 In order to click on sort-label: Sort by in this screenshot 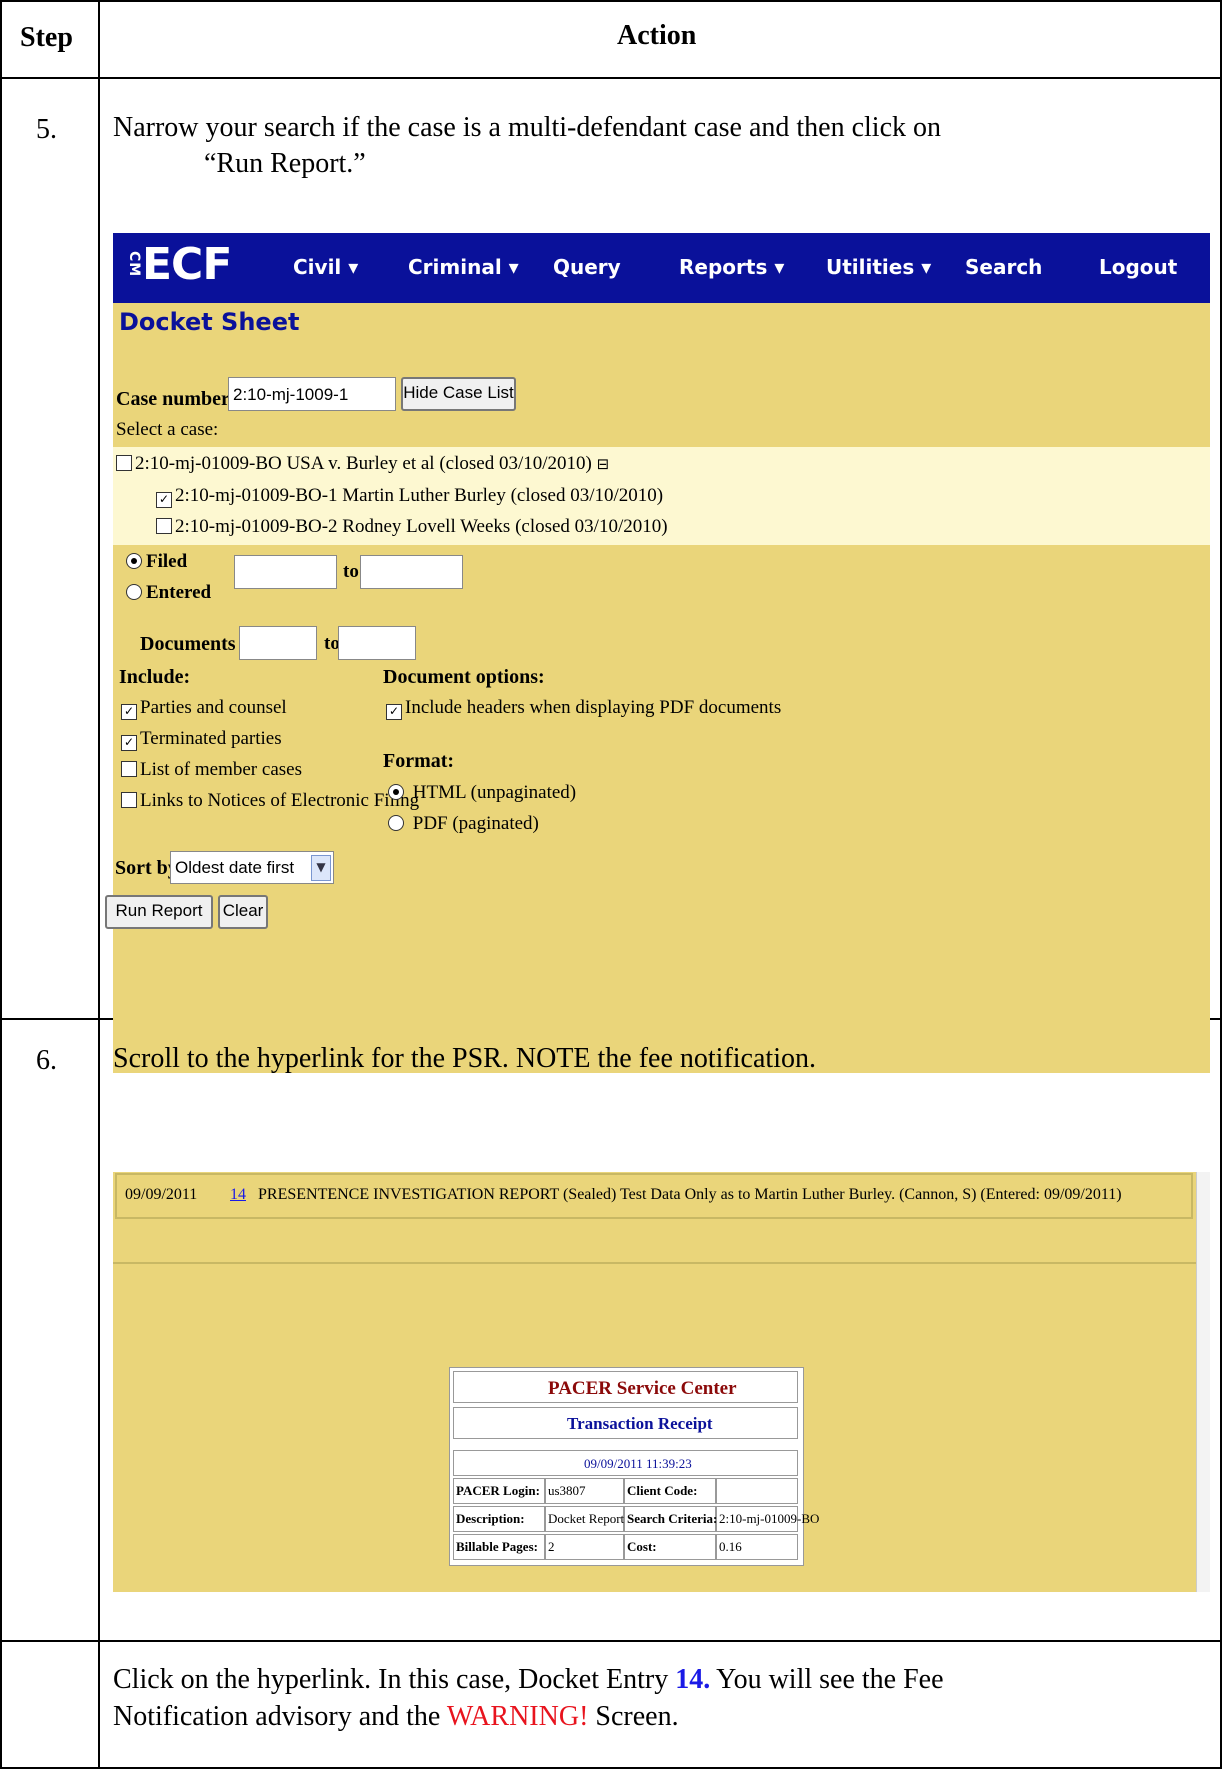, I will do `click(146, 868)`.